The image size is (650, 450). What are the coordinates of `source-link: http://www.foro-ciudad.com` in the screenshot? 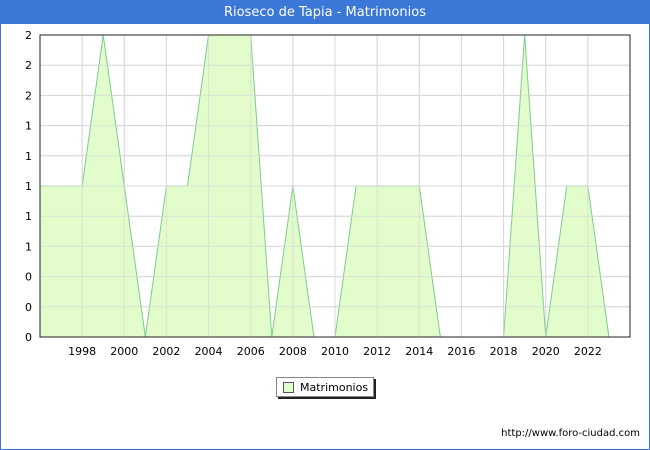 It's located at (570, 433).